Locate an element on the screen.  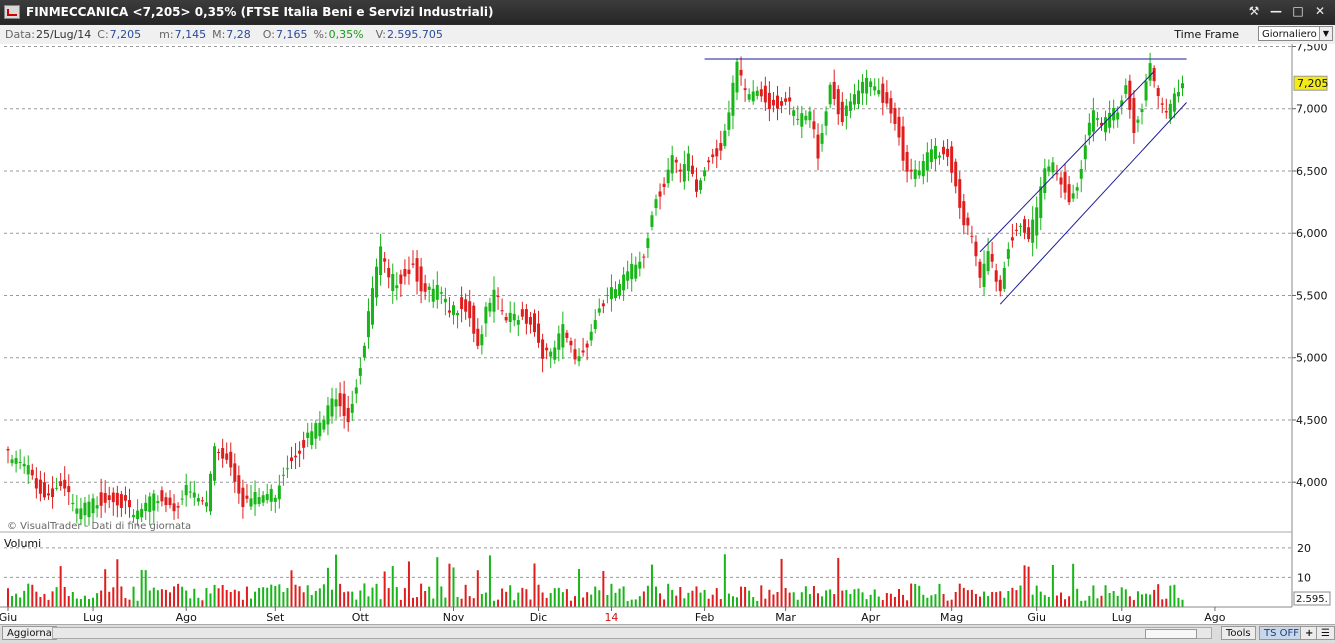
close-icon: ✕ is located at coordinates (1320, 11).